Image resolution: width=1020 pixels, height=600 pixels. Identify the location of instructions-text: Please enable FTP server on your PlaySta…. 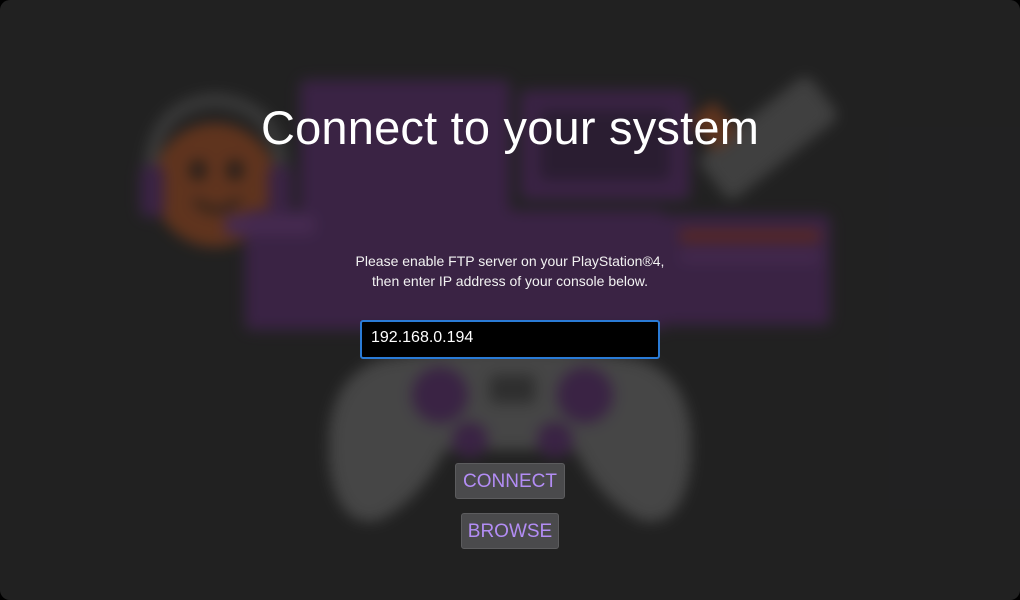
(510, 271).